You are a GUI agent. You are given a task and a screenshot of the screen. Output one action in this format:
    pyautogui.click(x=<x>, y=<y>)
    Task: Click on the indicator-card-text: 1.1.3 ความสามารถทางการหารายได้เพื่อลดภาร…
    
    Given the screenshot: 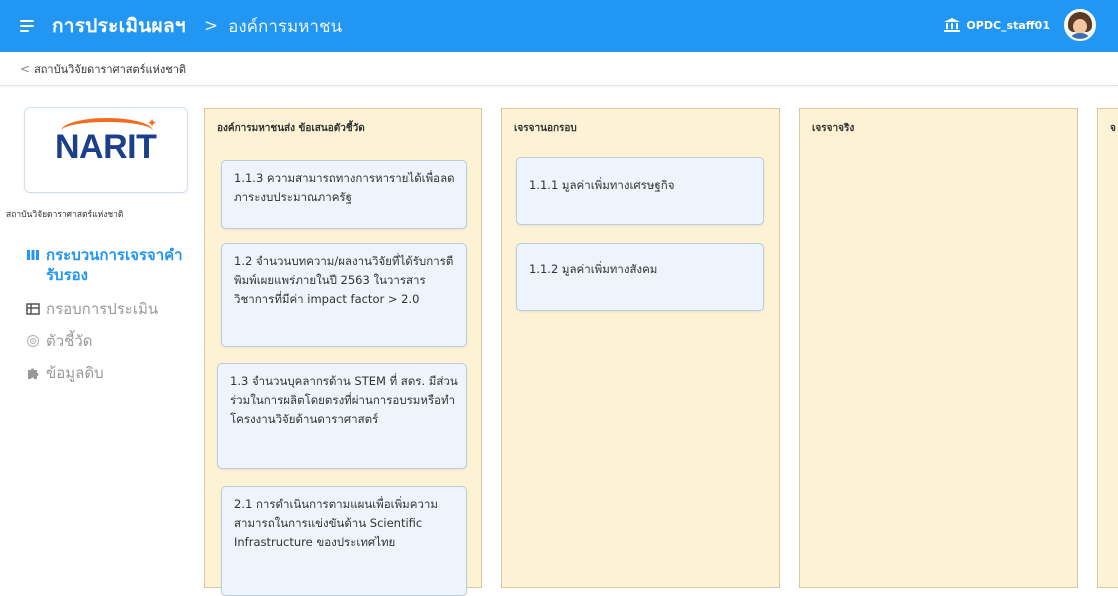 What is the action you would take?
    pyautogui.click(x=344, y=187)
    